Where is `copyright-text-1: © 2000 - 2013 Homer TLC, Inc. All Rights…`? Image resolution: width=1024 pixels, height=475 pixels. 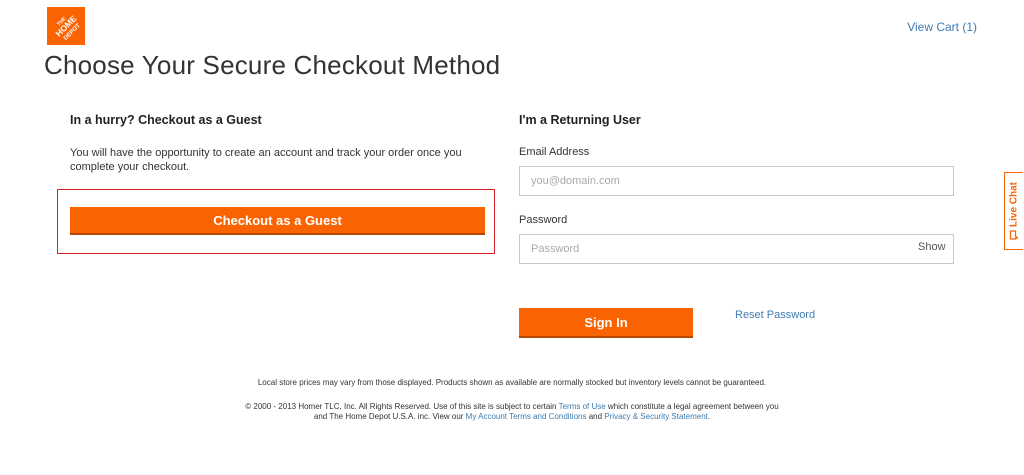
copyright-text-1: © 2000 - 2013 Homer TLC, Inc. All Rights… is located at coordinates (402, 406).